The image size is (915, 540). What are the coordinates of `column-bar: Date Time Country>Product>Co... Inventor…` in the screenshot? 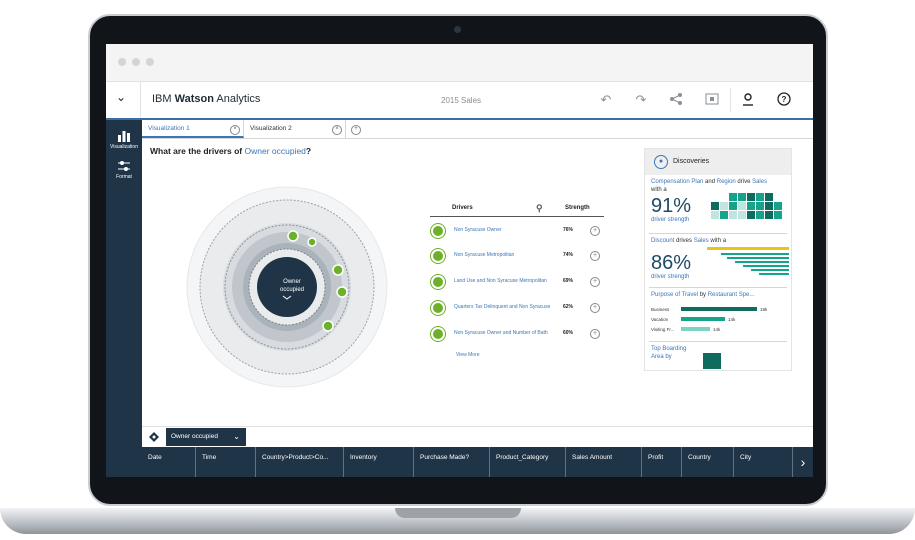 It's located at (477, 462).